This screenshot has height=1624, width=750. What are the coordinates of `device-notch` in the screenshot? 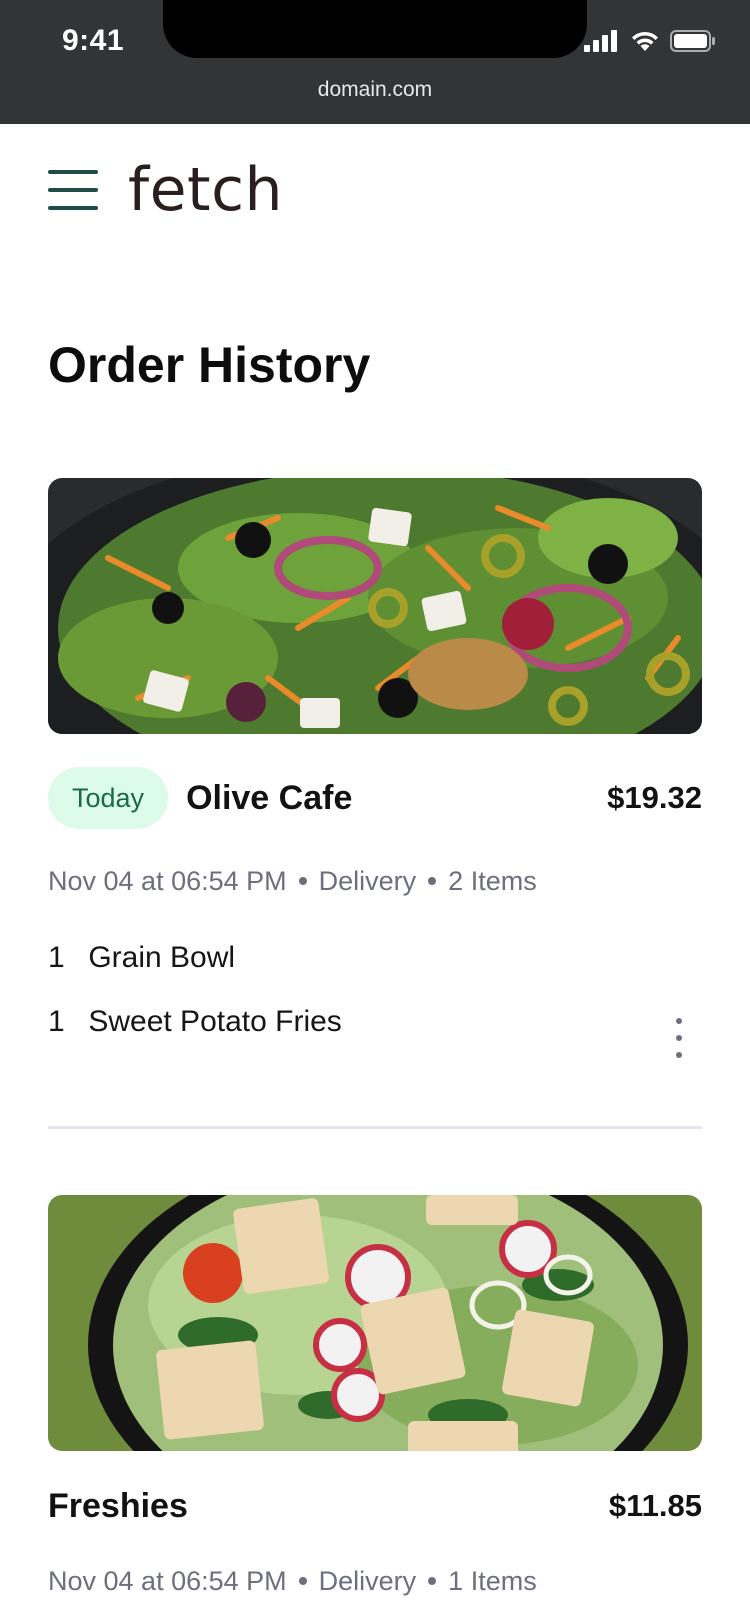 It's located at (375, 29).